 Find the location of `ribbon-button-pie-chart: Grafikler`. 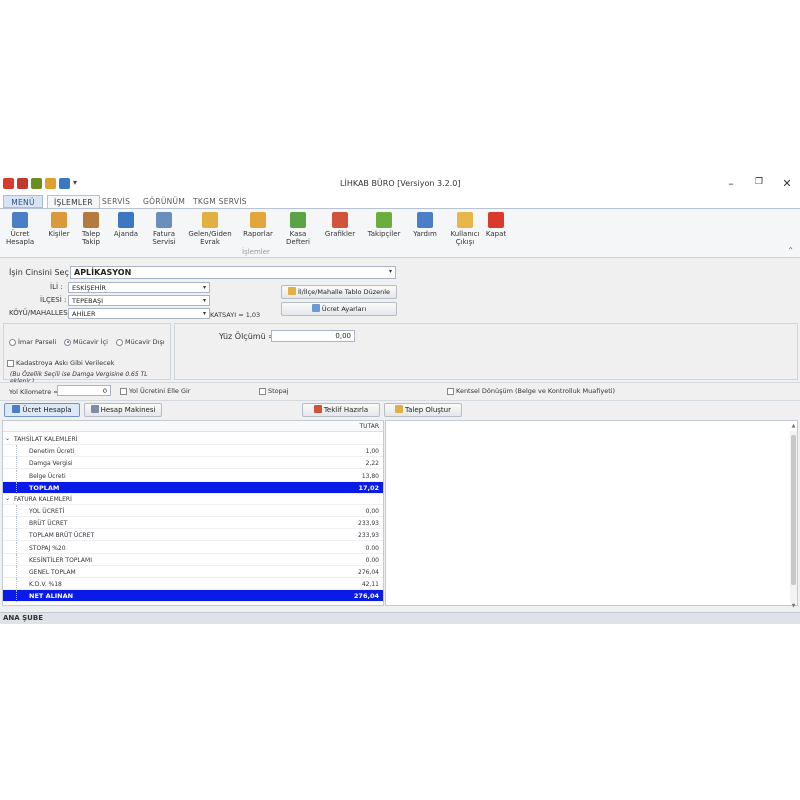

ribbon-button-pie-chart: Grafikler is located at coordinates (340, 225).